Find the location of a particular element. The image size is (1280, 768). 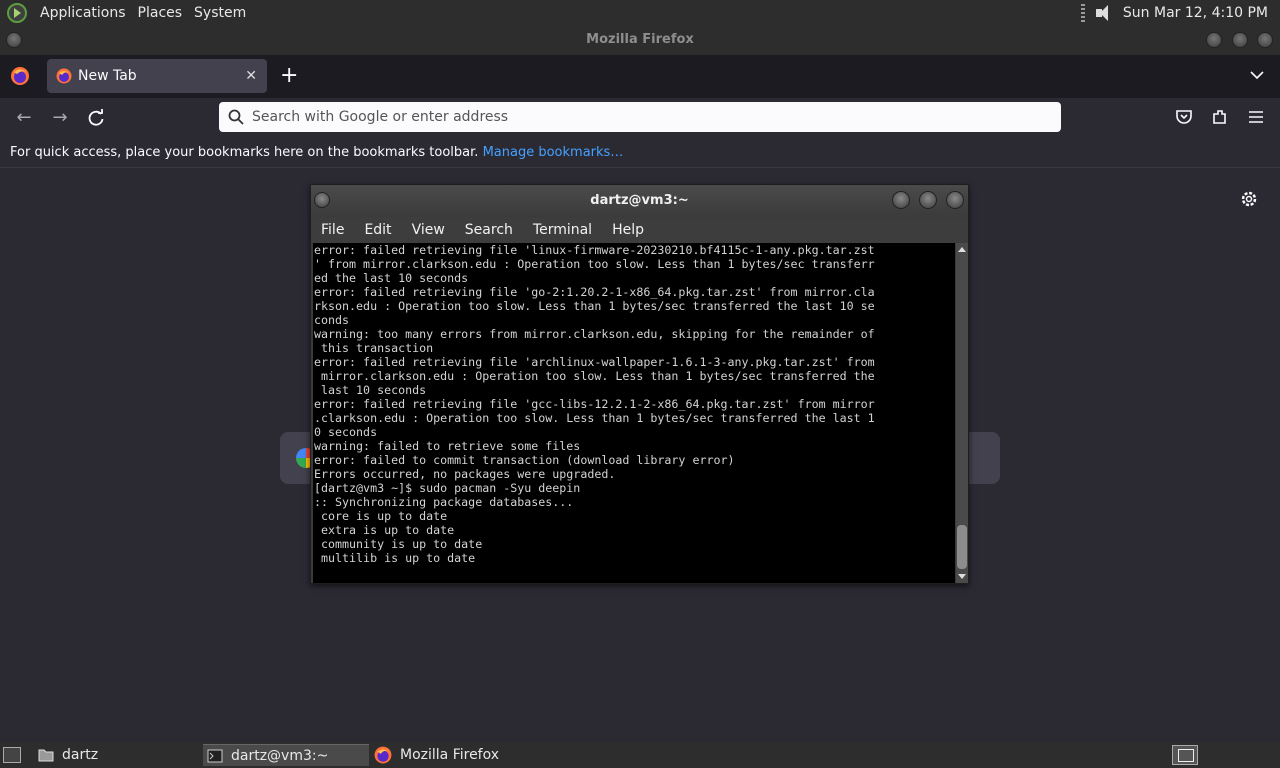

menu-search: Search is located at coordinates (489, 230).